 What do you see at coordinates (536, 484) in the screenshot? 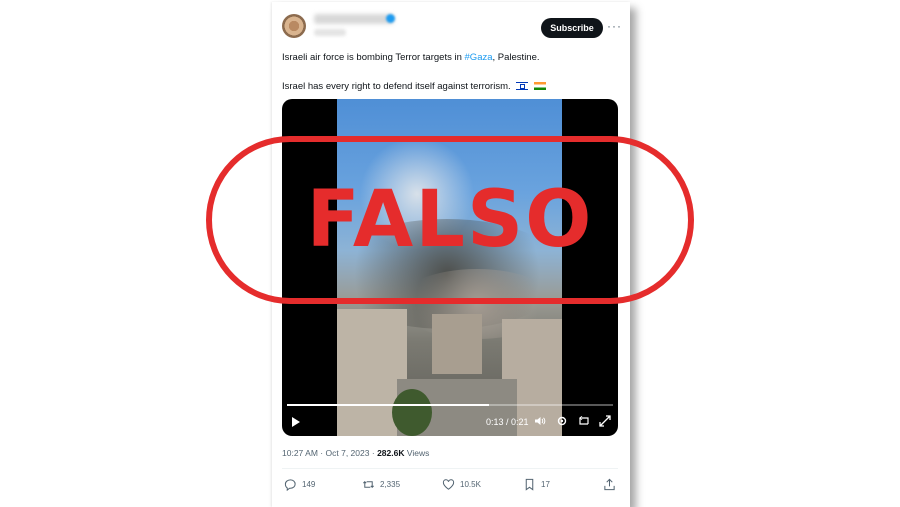
I see `bookmark-button: 17` at bounding box center [536, 484].